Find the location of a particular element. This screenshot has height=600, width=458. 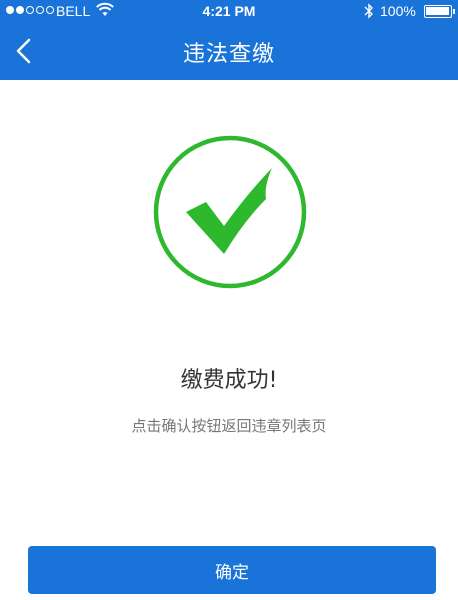

checkmark-circle-icon is located at coordinates (230, 212).